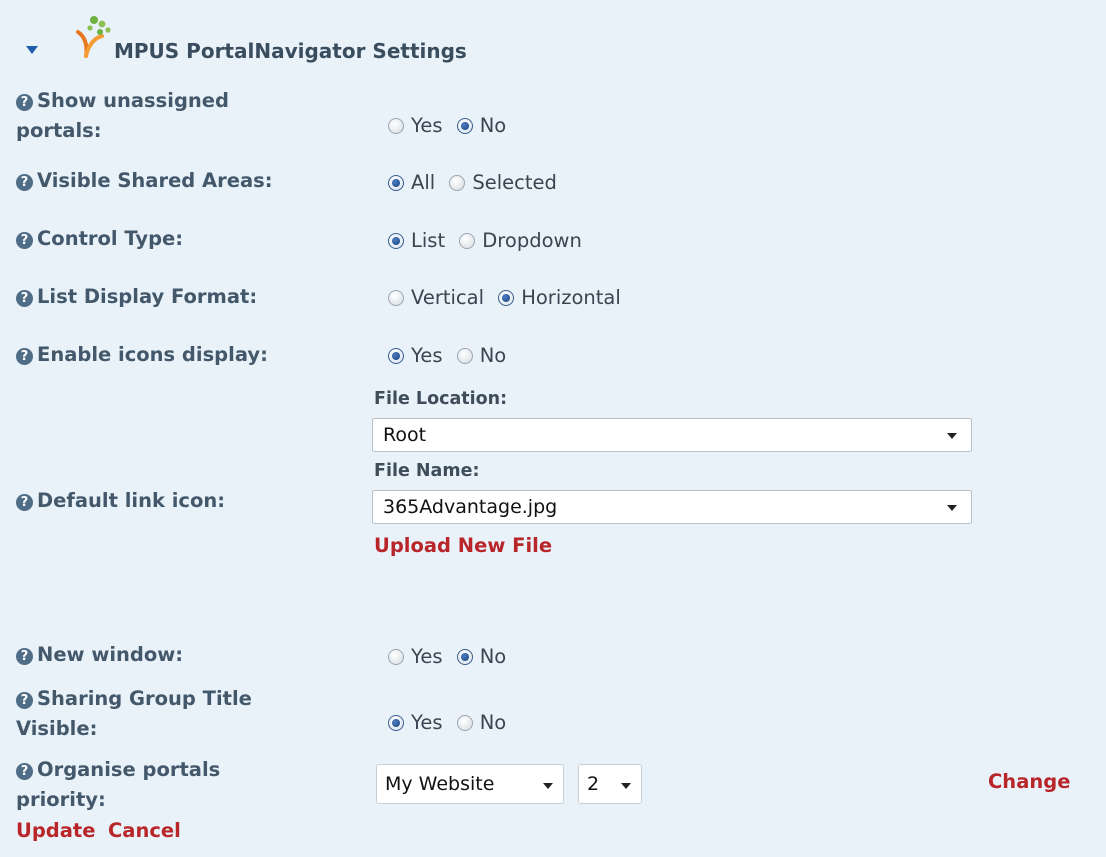 The image size is (1106, 857). I want to click on control-type-options: List Dropdown, so click(489, 242).